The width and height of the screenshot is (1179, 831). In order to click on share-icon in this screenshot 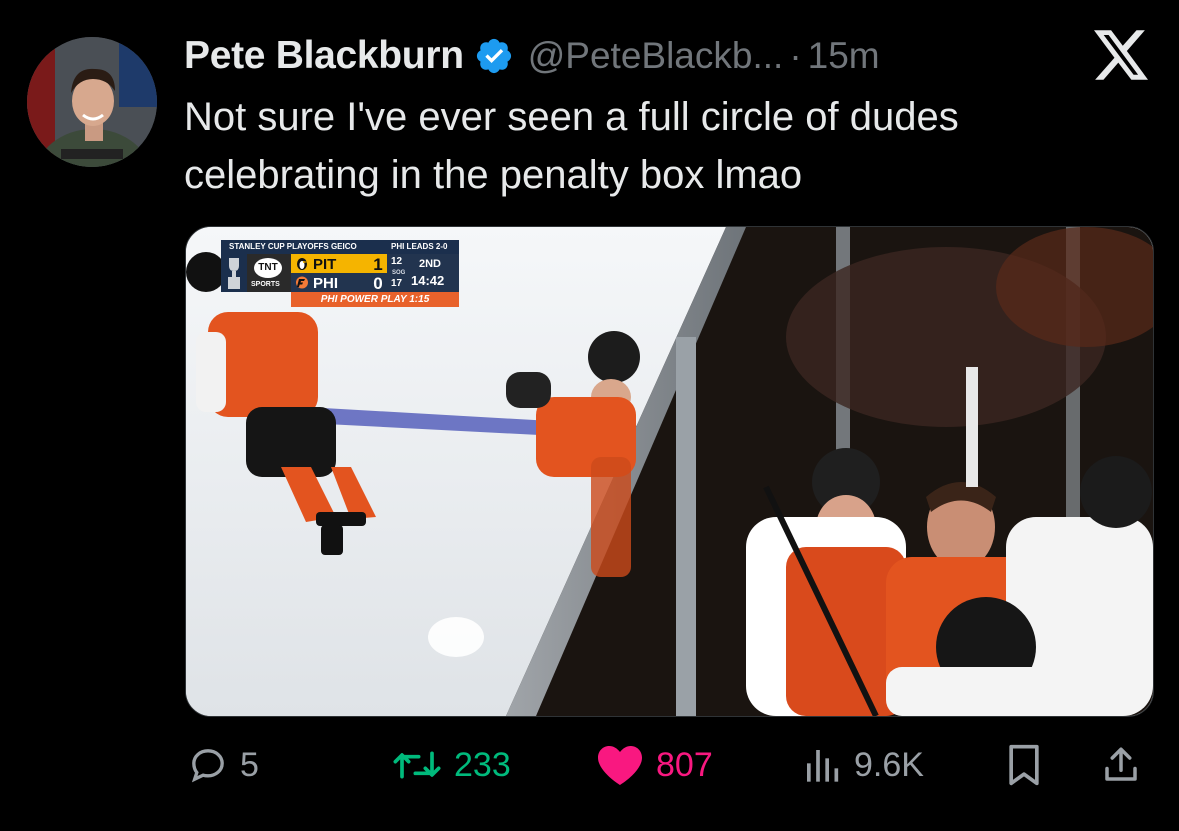, I will do `click(1121, 764)`.